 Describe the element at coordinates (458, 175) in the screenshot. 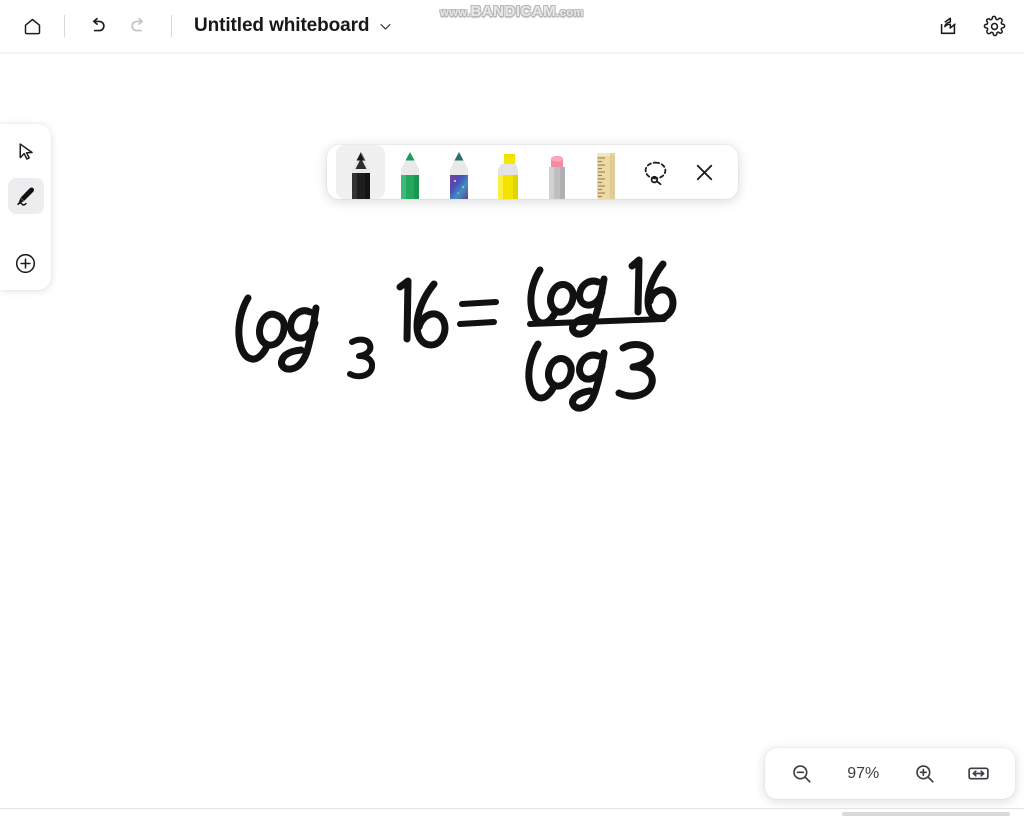

I see `galaxy-pen-icon` at that location.